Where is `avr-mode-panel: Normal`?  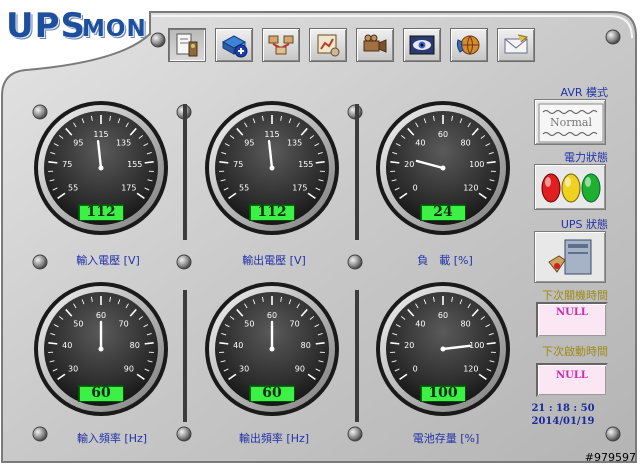
avr-mode-panel: Normal is located at coordinates (570, 122).